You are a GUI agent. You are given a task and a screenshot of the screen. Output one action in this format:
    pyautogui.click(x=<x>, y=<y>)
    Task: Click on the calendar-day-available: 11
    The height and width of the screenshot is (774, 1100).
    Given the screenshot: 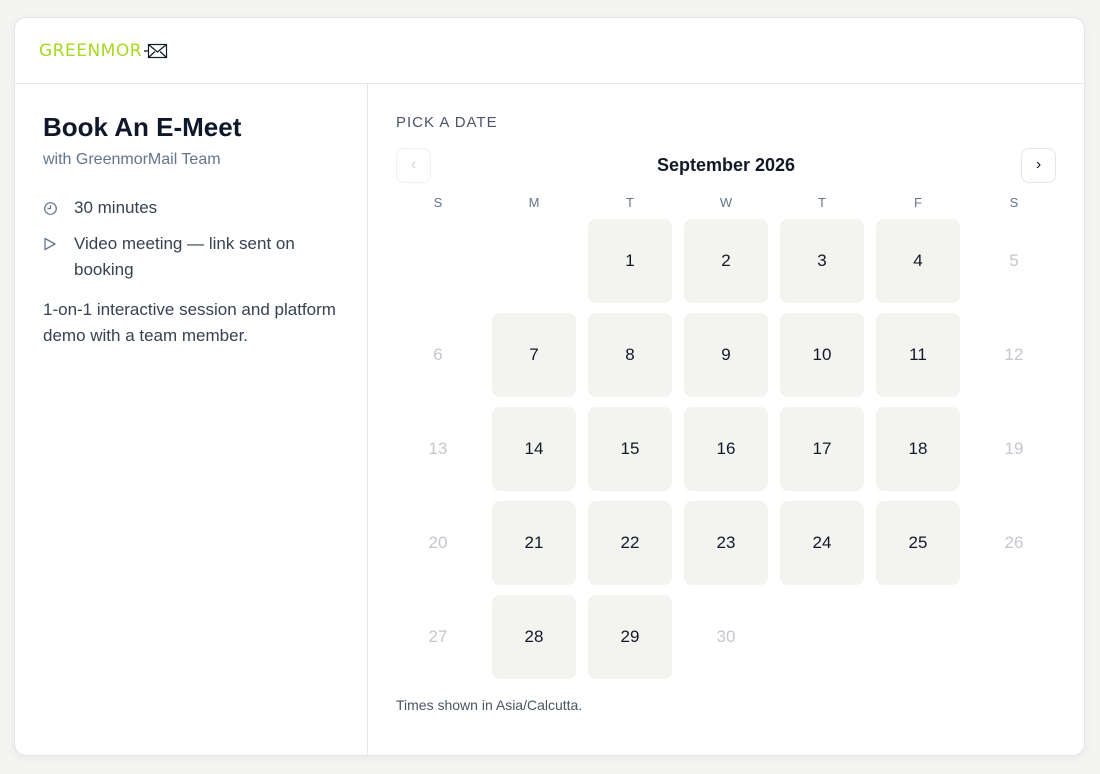 What is the action you would take?
    pyautogui.click(x=918, y=355)
    